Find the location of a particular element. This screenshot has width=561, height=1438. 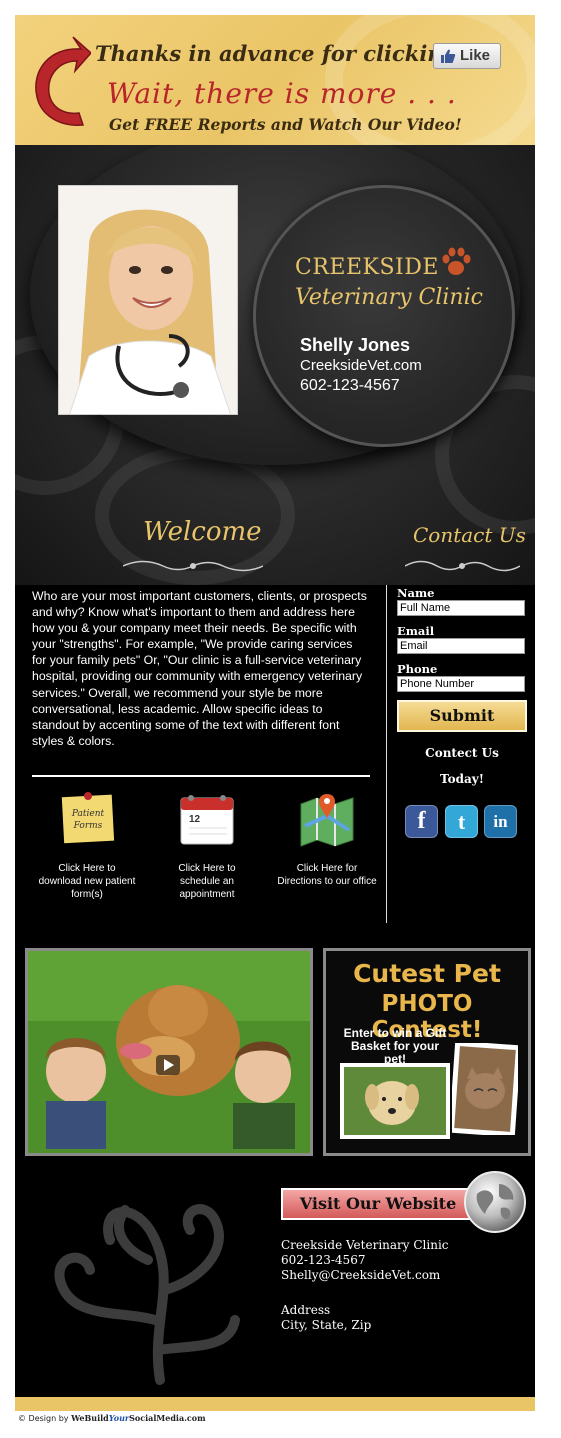

contact-us-heading: Contact Us is located at coordinates (469, 535).